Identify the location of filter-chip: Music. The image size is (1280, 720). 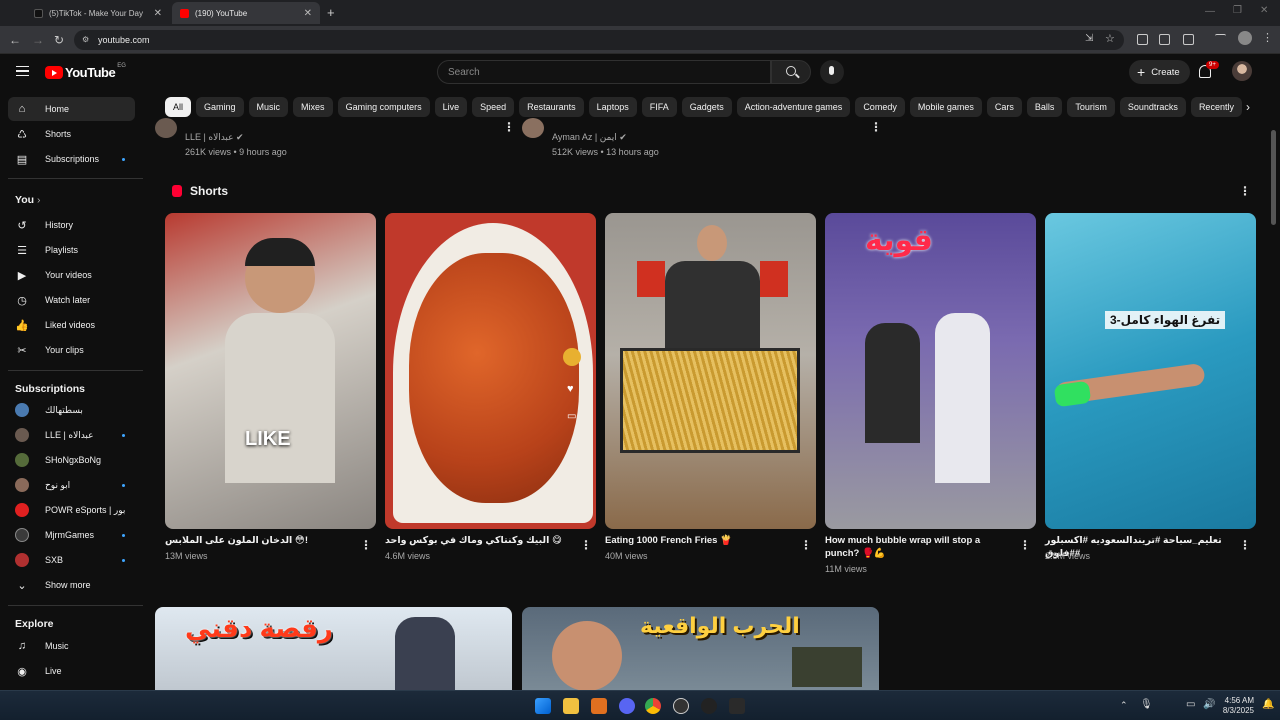
(268, 107).